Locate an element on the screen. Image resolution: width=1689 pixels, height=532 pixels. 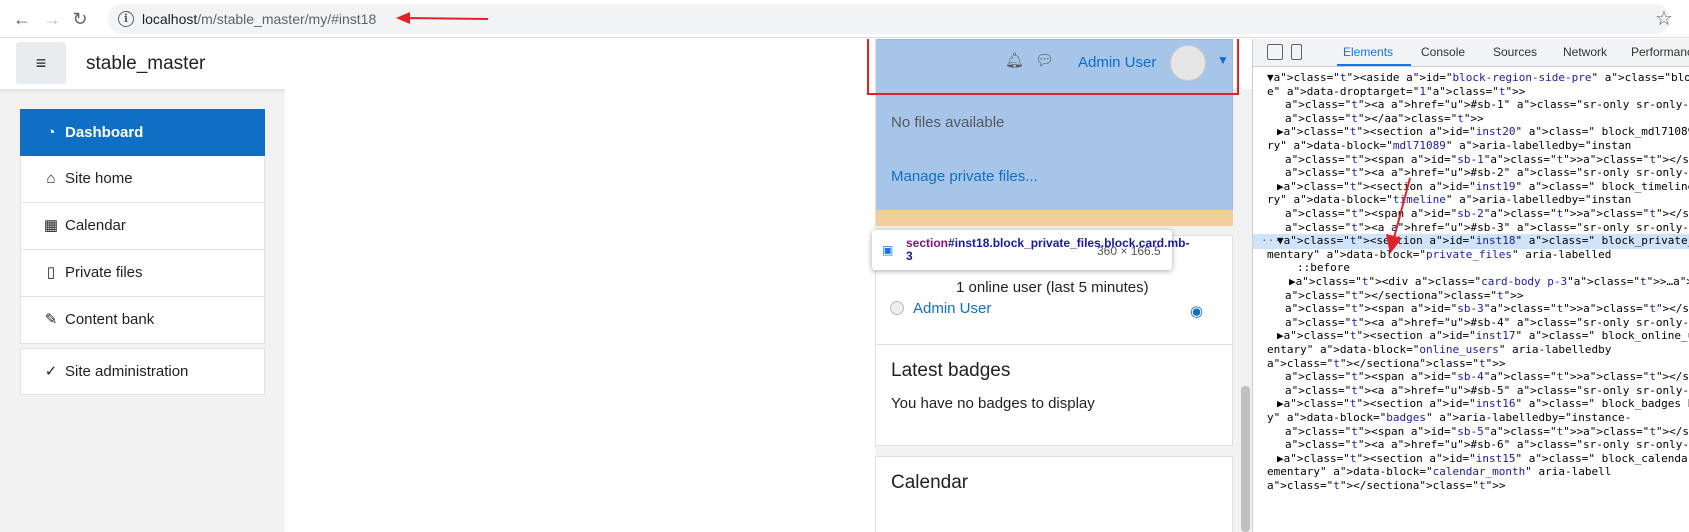
back-arrow-icon: ← is located at coordinates (22, 19).